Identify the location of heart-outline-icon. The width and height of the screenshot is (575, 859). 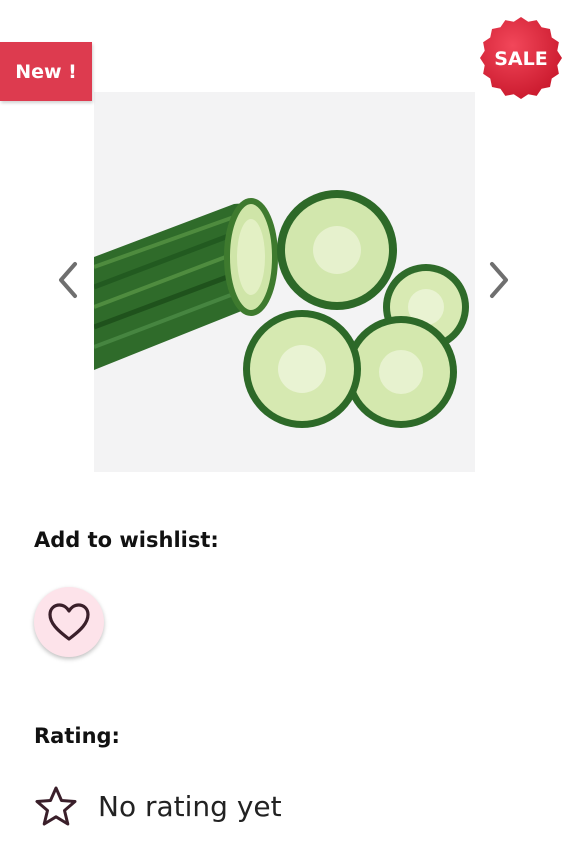
(69, 622).